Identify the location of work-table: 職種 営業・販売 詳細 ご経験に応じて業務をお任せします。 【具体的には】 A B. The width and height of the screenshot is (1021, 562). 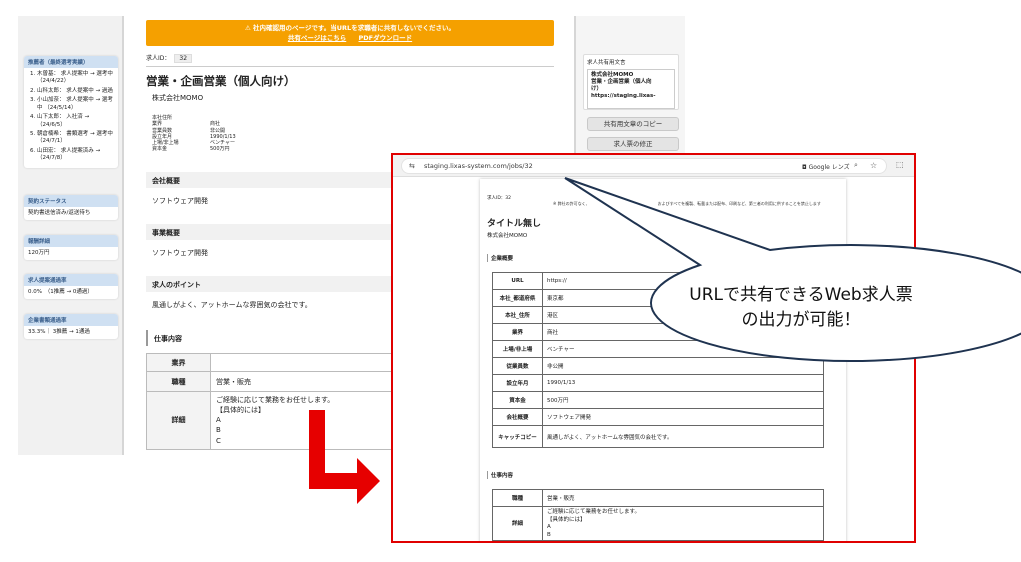
(658, 515).